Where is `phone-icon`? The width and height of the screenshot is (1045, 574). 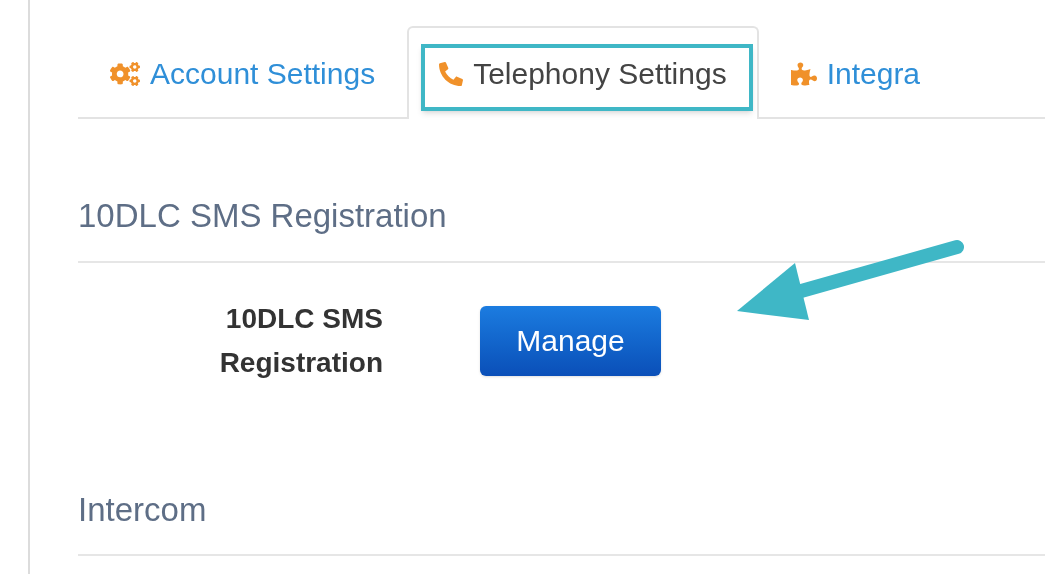
phone-icon is located at coordinates (451, 73).